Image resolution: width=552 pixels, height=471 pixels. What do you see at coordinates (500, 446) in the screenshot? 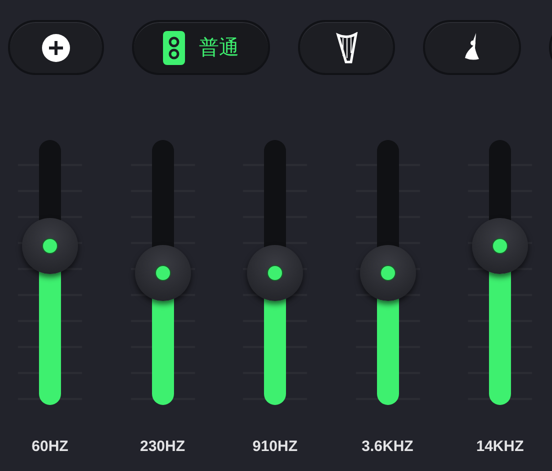
I see `frequency-label: 14KHZ` at bounding box center [500, 446].